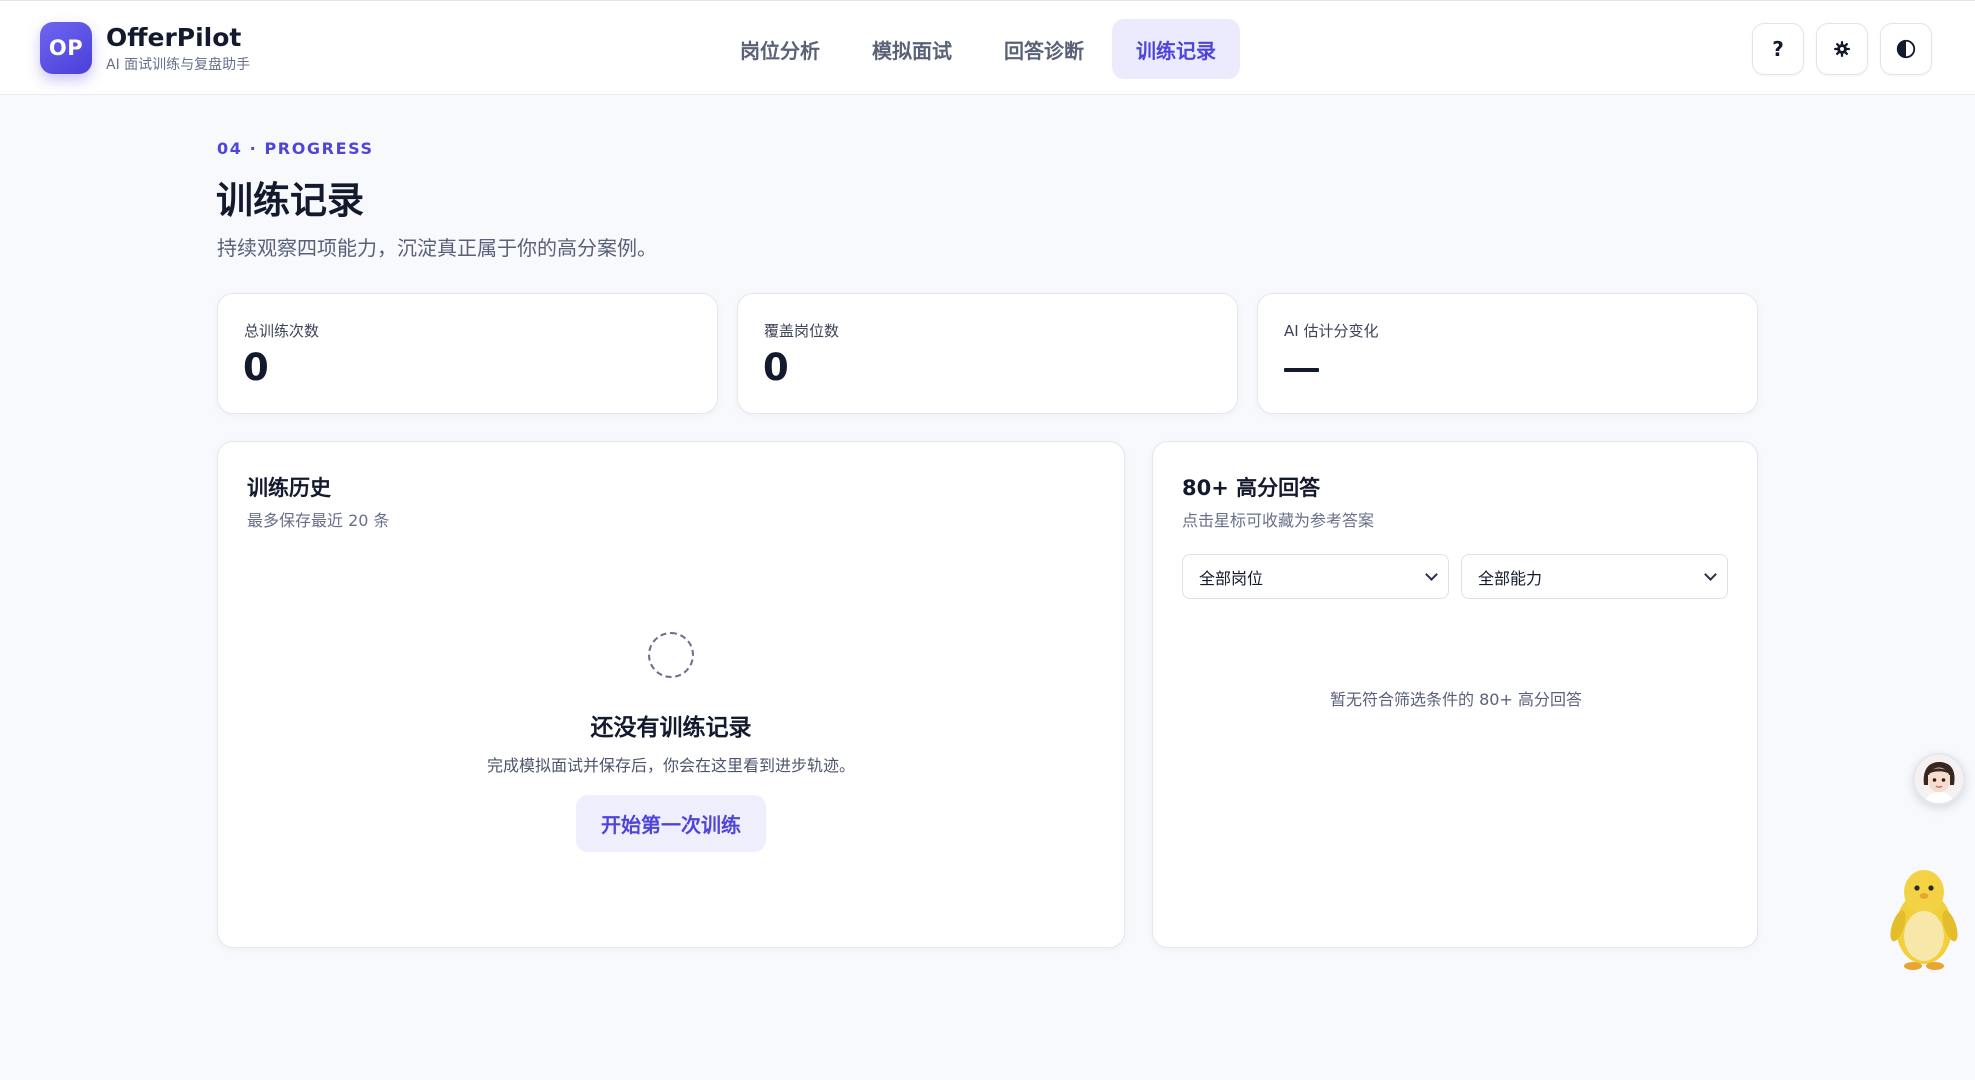  What do you see at coordinates (282, 331) in the screenshot?
I see `stat-label: 总训练次数` at bounding box center [282, 331].